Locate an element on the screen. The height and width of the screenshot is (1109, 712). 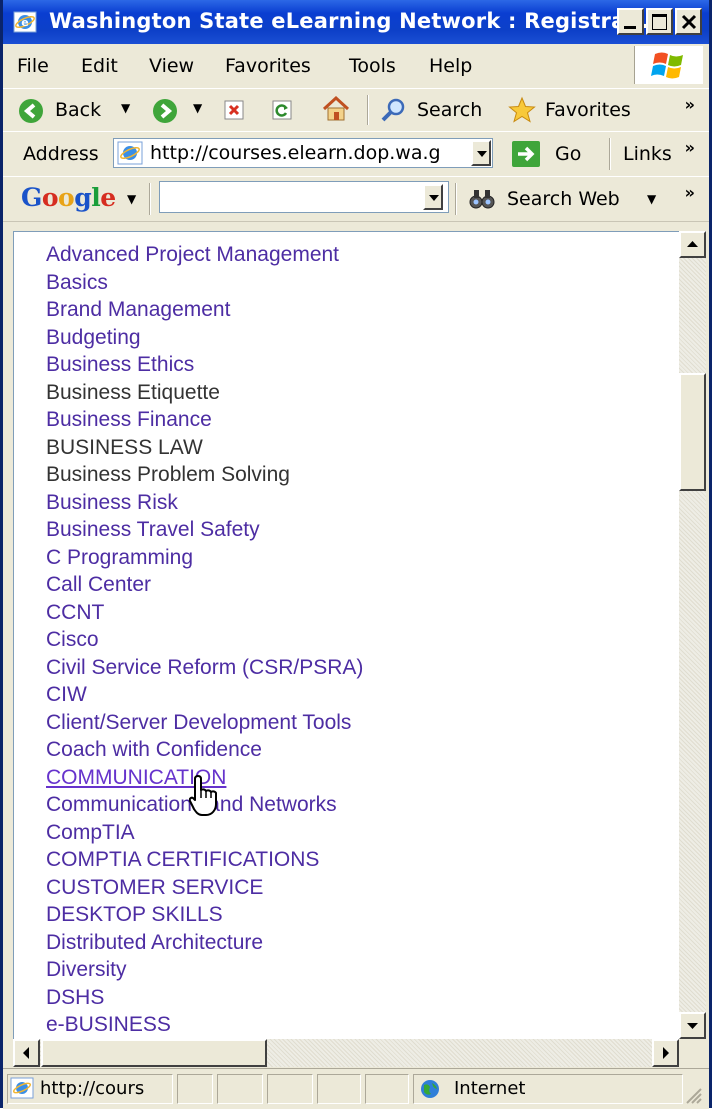
course-link: Brand Management is located at coordinates (204, 310).